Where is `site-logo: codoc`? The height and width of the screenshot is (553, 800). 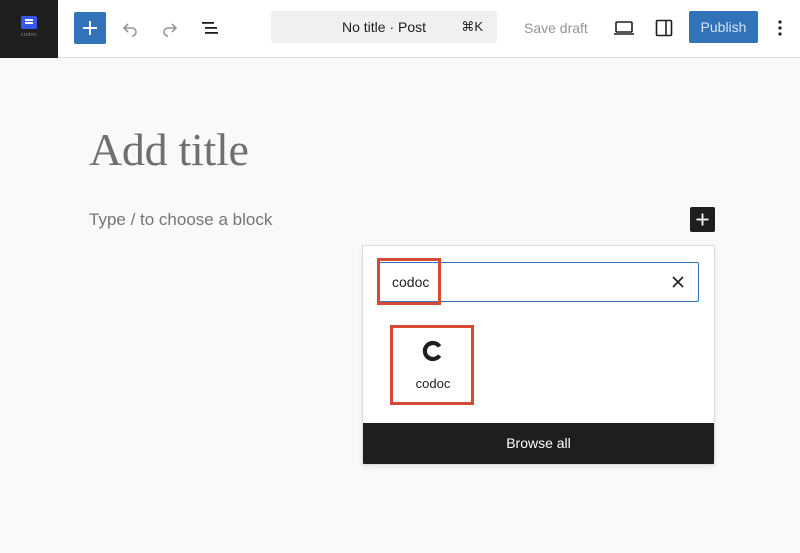 site-logo: codoc is located at coordinates (29, 29).